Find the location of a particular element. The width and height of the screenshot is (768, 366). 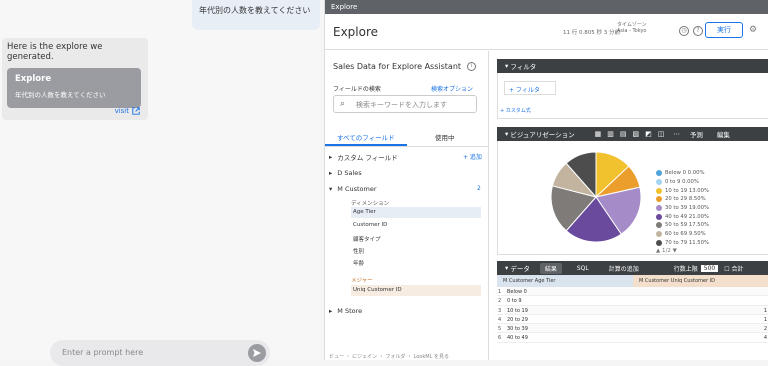

field-age-tier: Age Tier is located at coordinates (416, 212).